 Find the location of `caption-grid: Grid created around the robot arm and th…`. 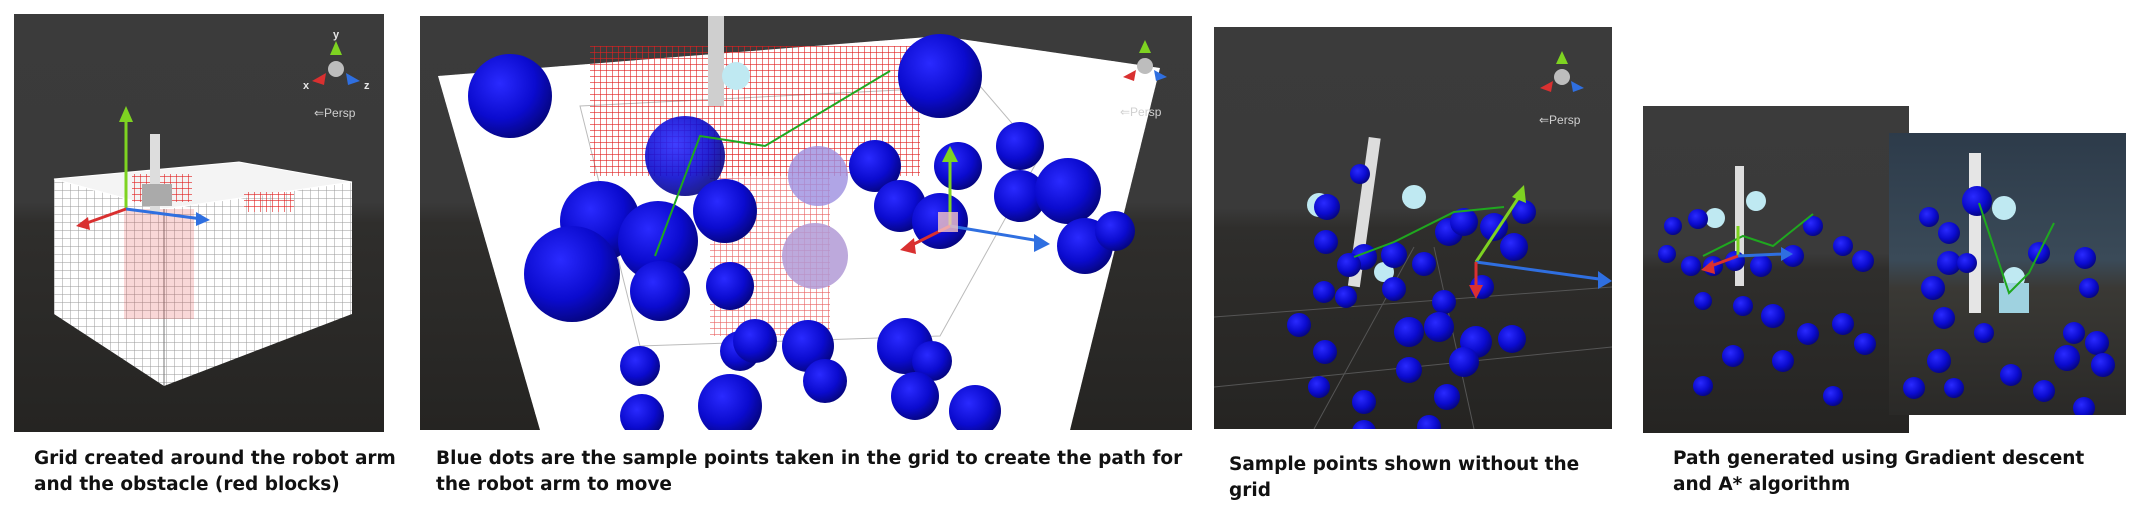

caption-grid: Grid created around the robot arm and th… is located at coordinates (215, 471).